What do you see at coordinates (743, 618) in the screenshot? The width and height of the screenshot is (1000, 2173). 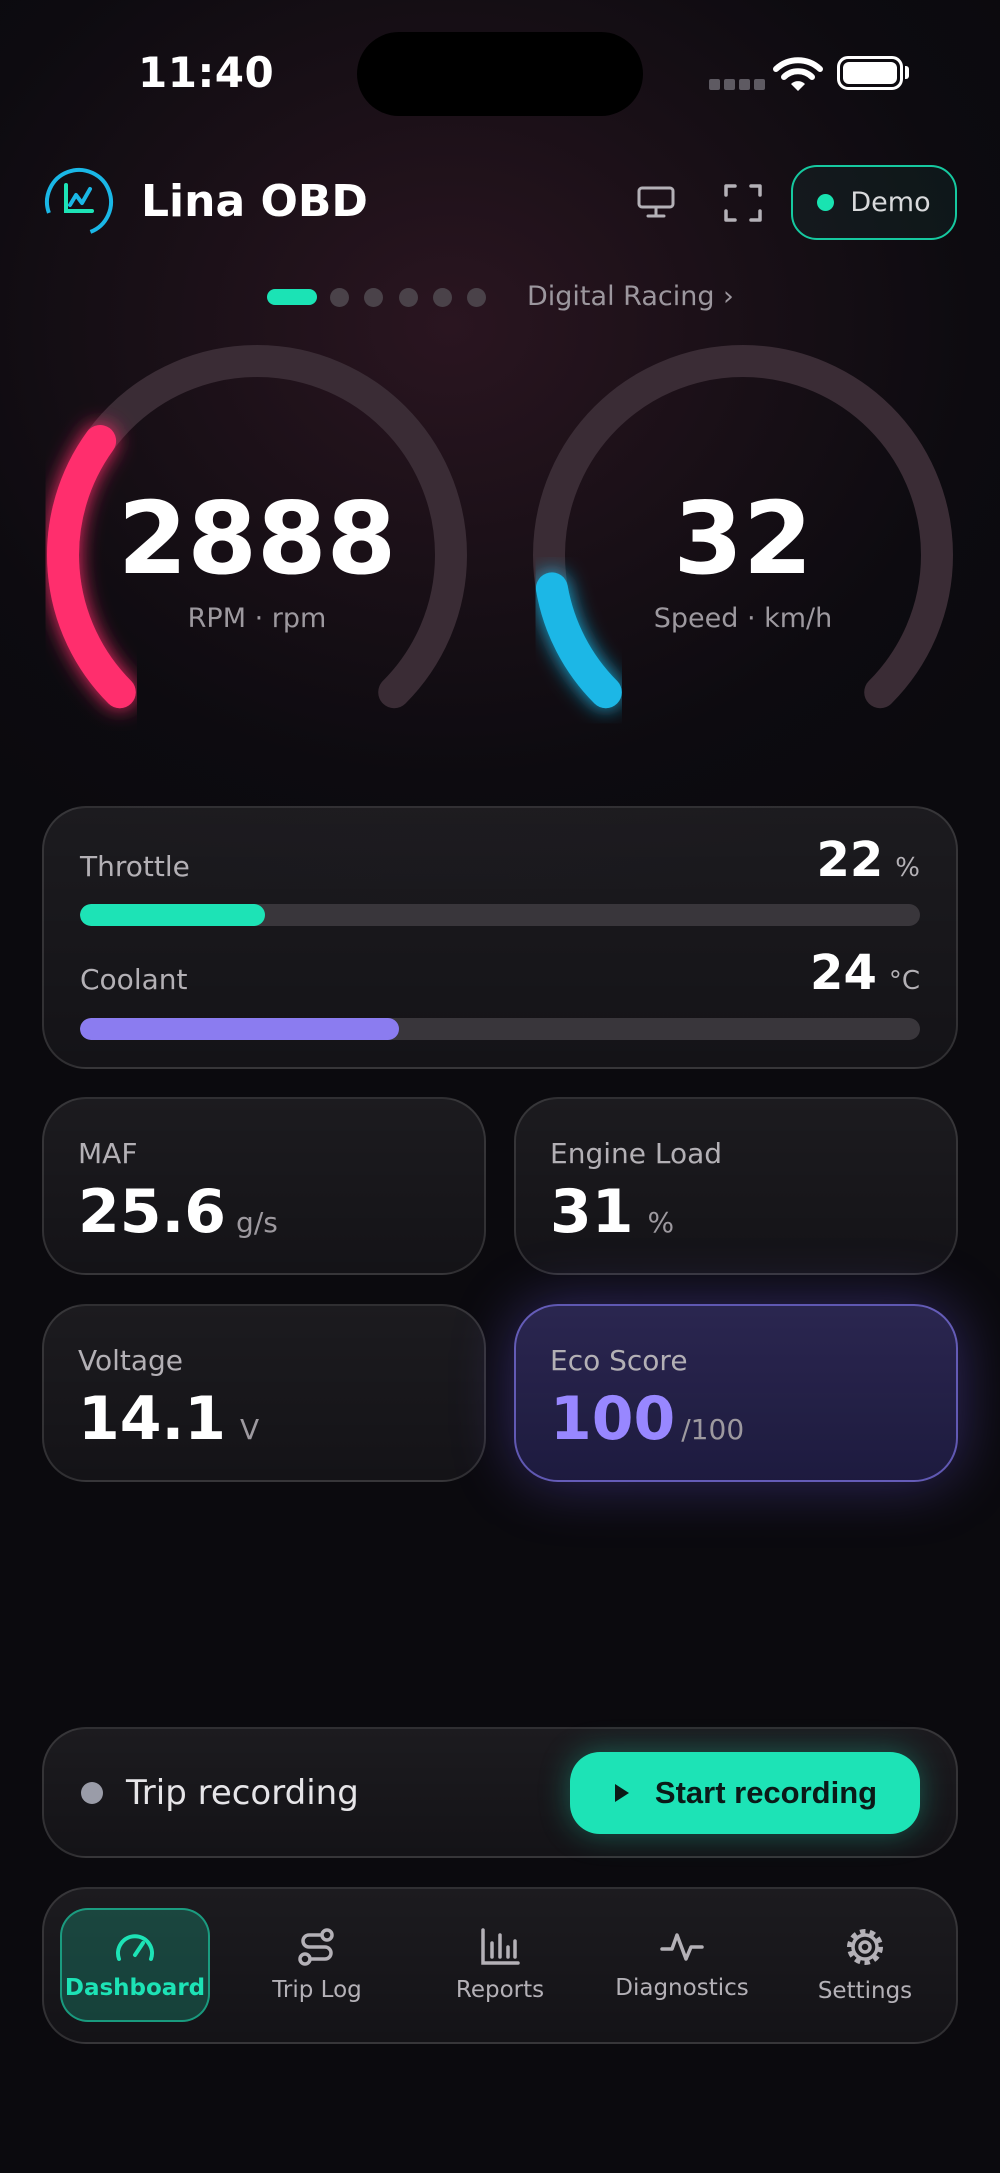 I see `speed-label: Speed · km/h` at bounding box center [743, 618].